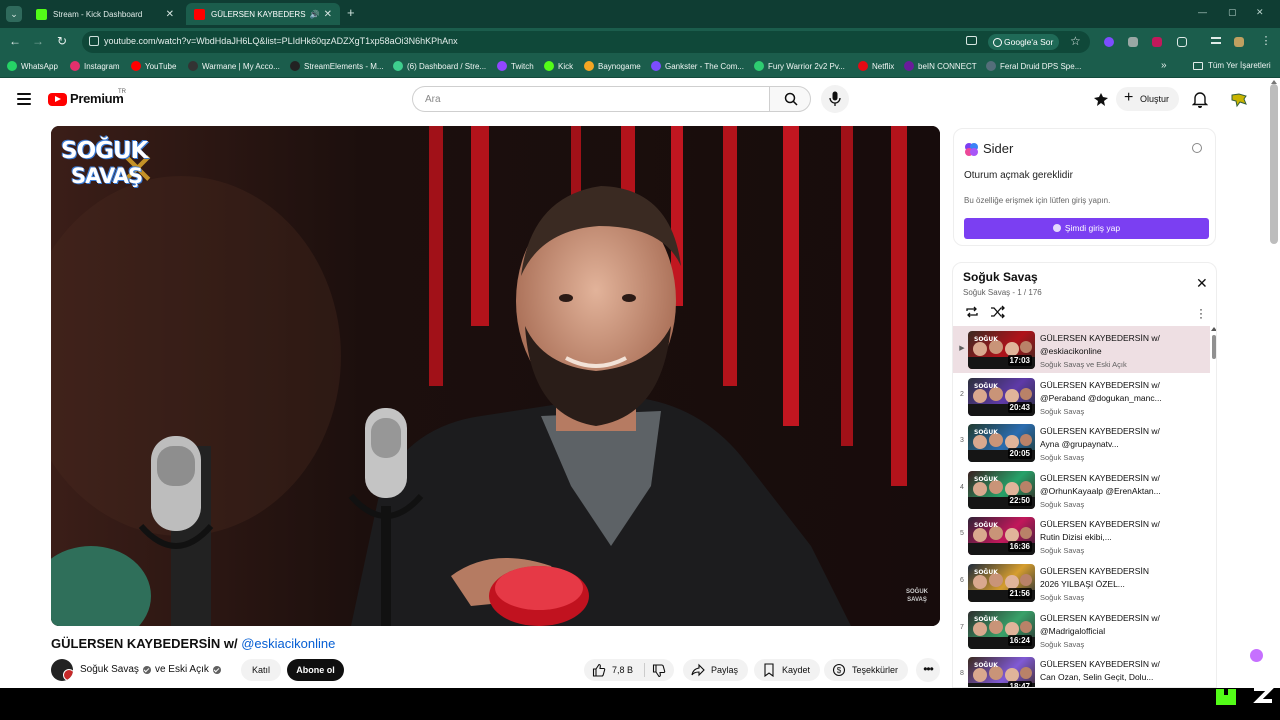 This screenshot has height=720, width=1280. Describe the element at coordinates (32, 66) in the screenshot. I see `bookmark-item: WhatsApp` at that location.